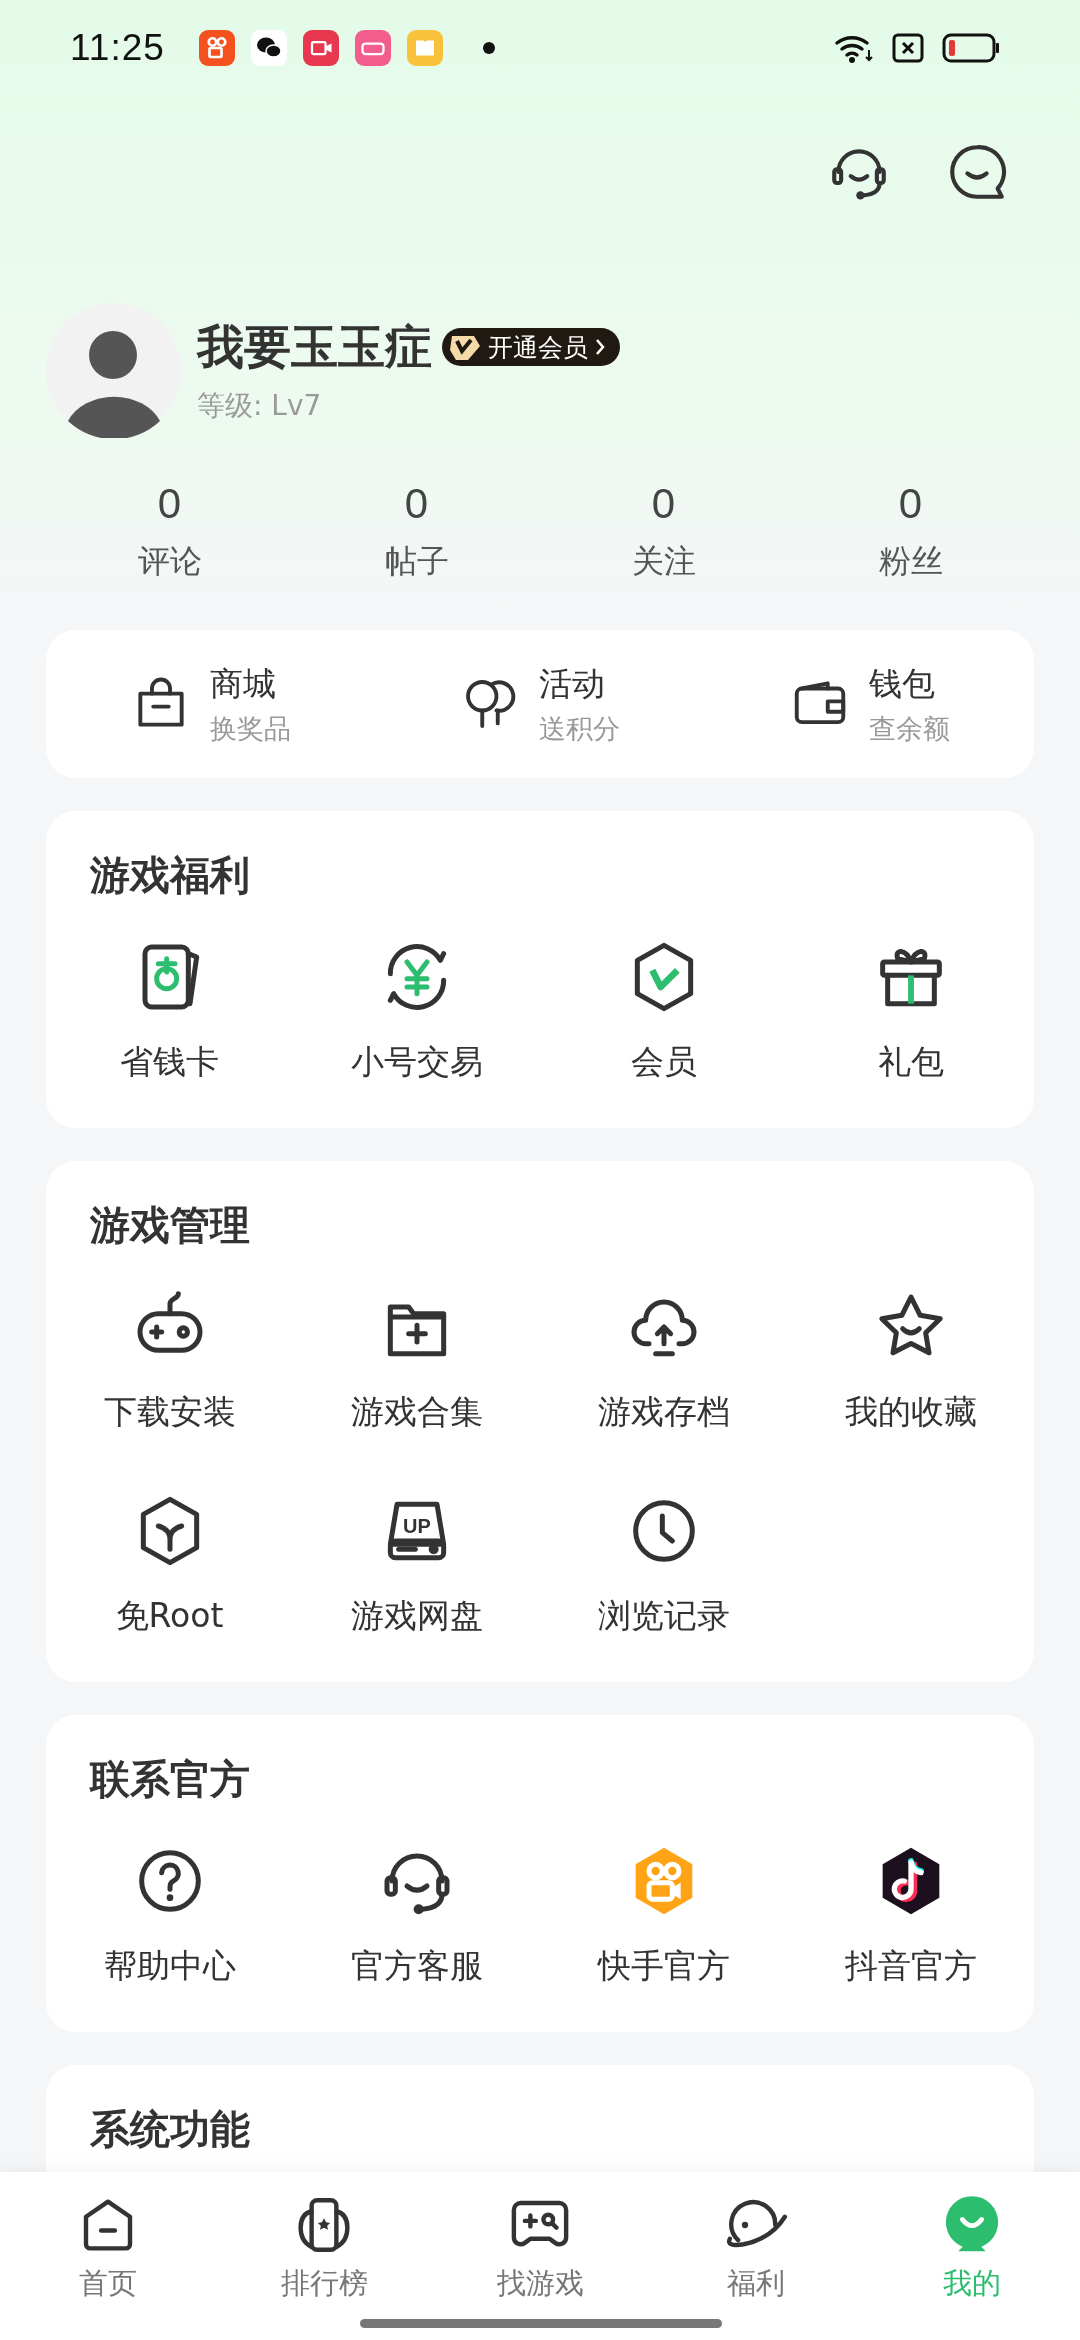 The image size is (1080, 2340). I want to click on stat-label: 关注, so click(663, 562).